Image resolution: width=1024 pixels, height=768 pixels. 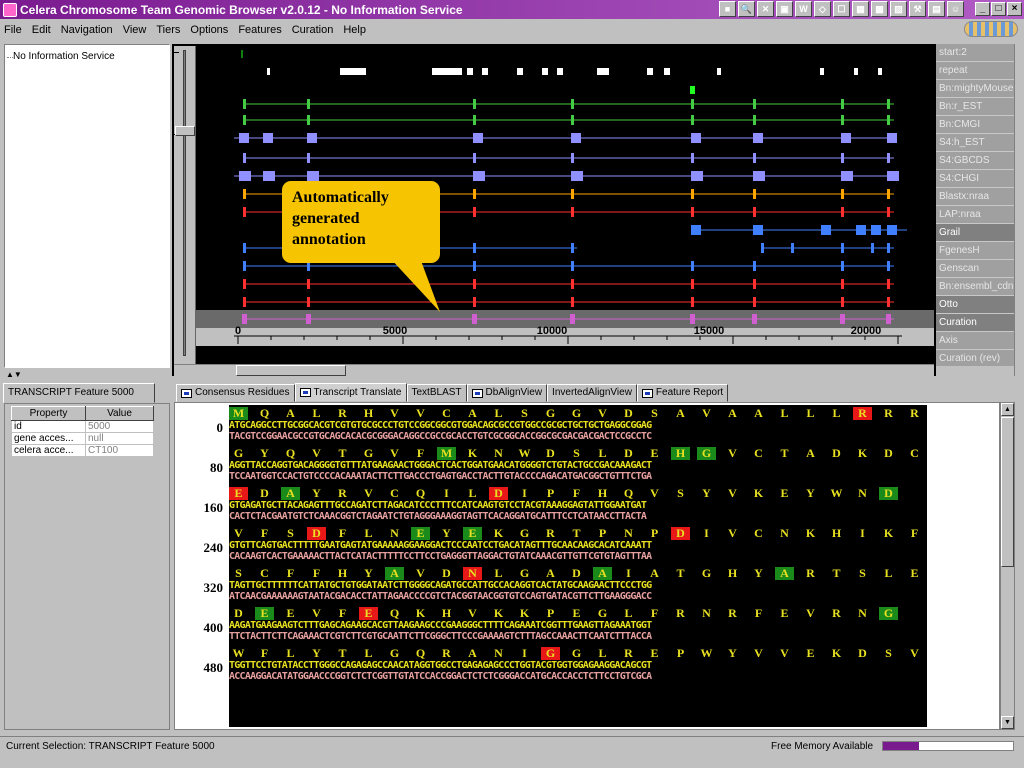 I want to click on axis-tick-label: 10000, so click(x=552, y=331).